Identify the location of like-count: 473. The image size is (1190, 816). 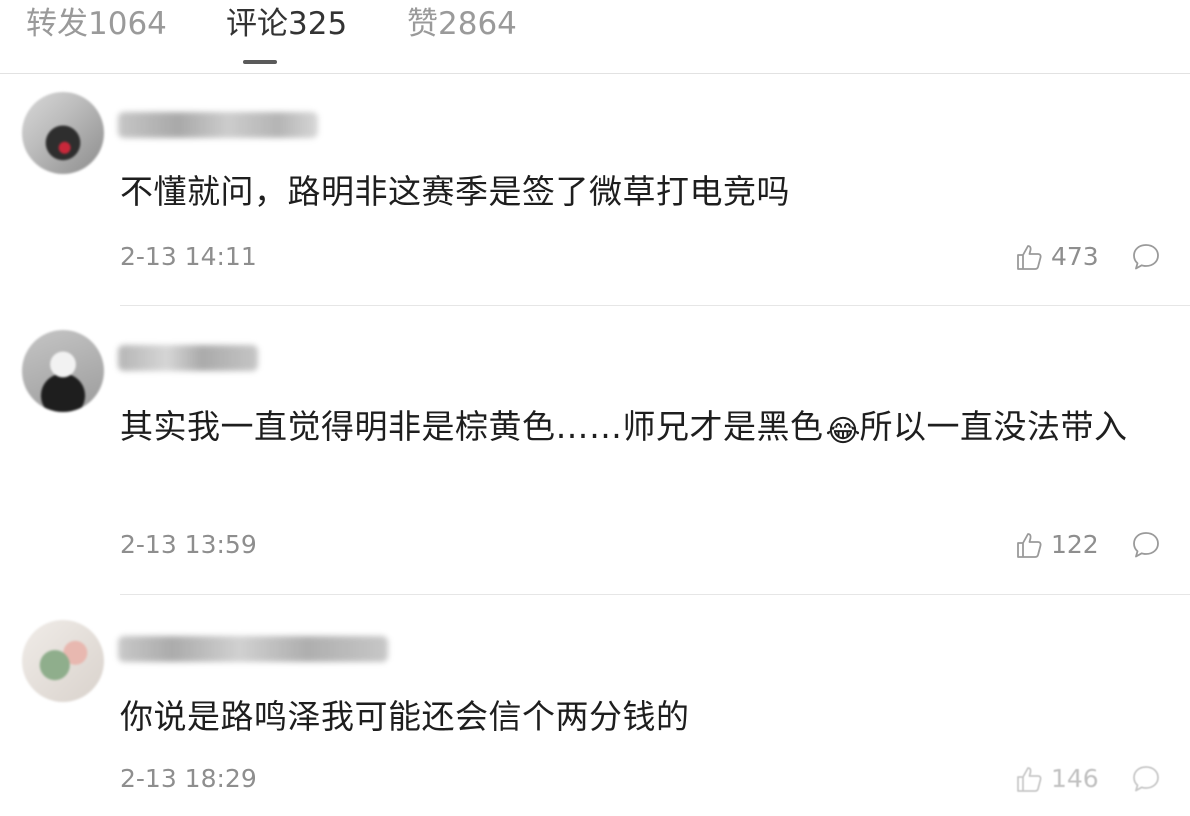
(1075, 256).